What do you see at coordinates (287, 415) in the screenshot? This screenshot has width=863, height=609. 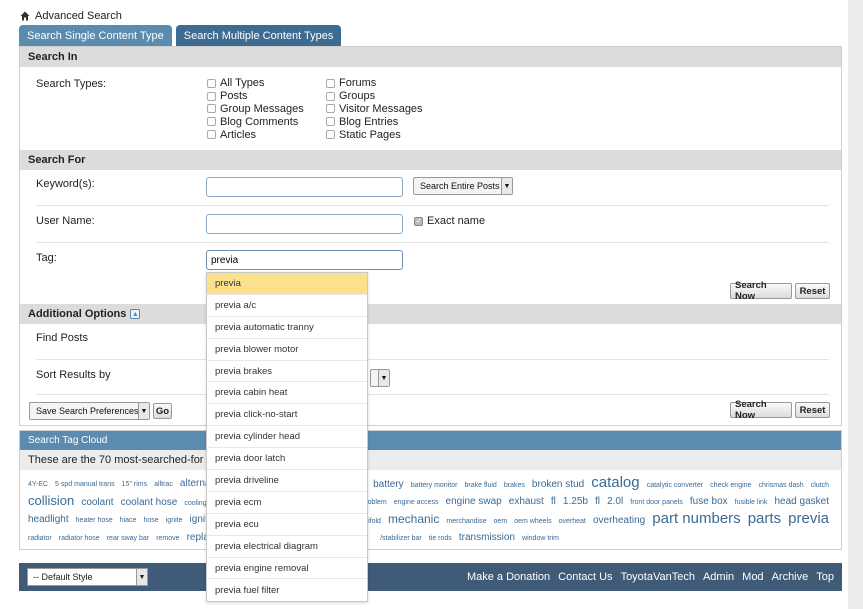 I see `tag-suggestion: previa click-no-start` at bounding box center [287, 415].